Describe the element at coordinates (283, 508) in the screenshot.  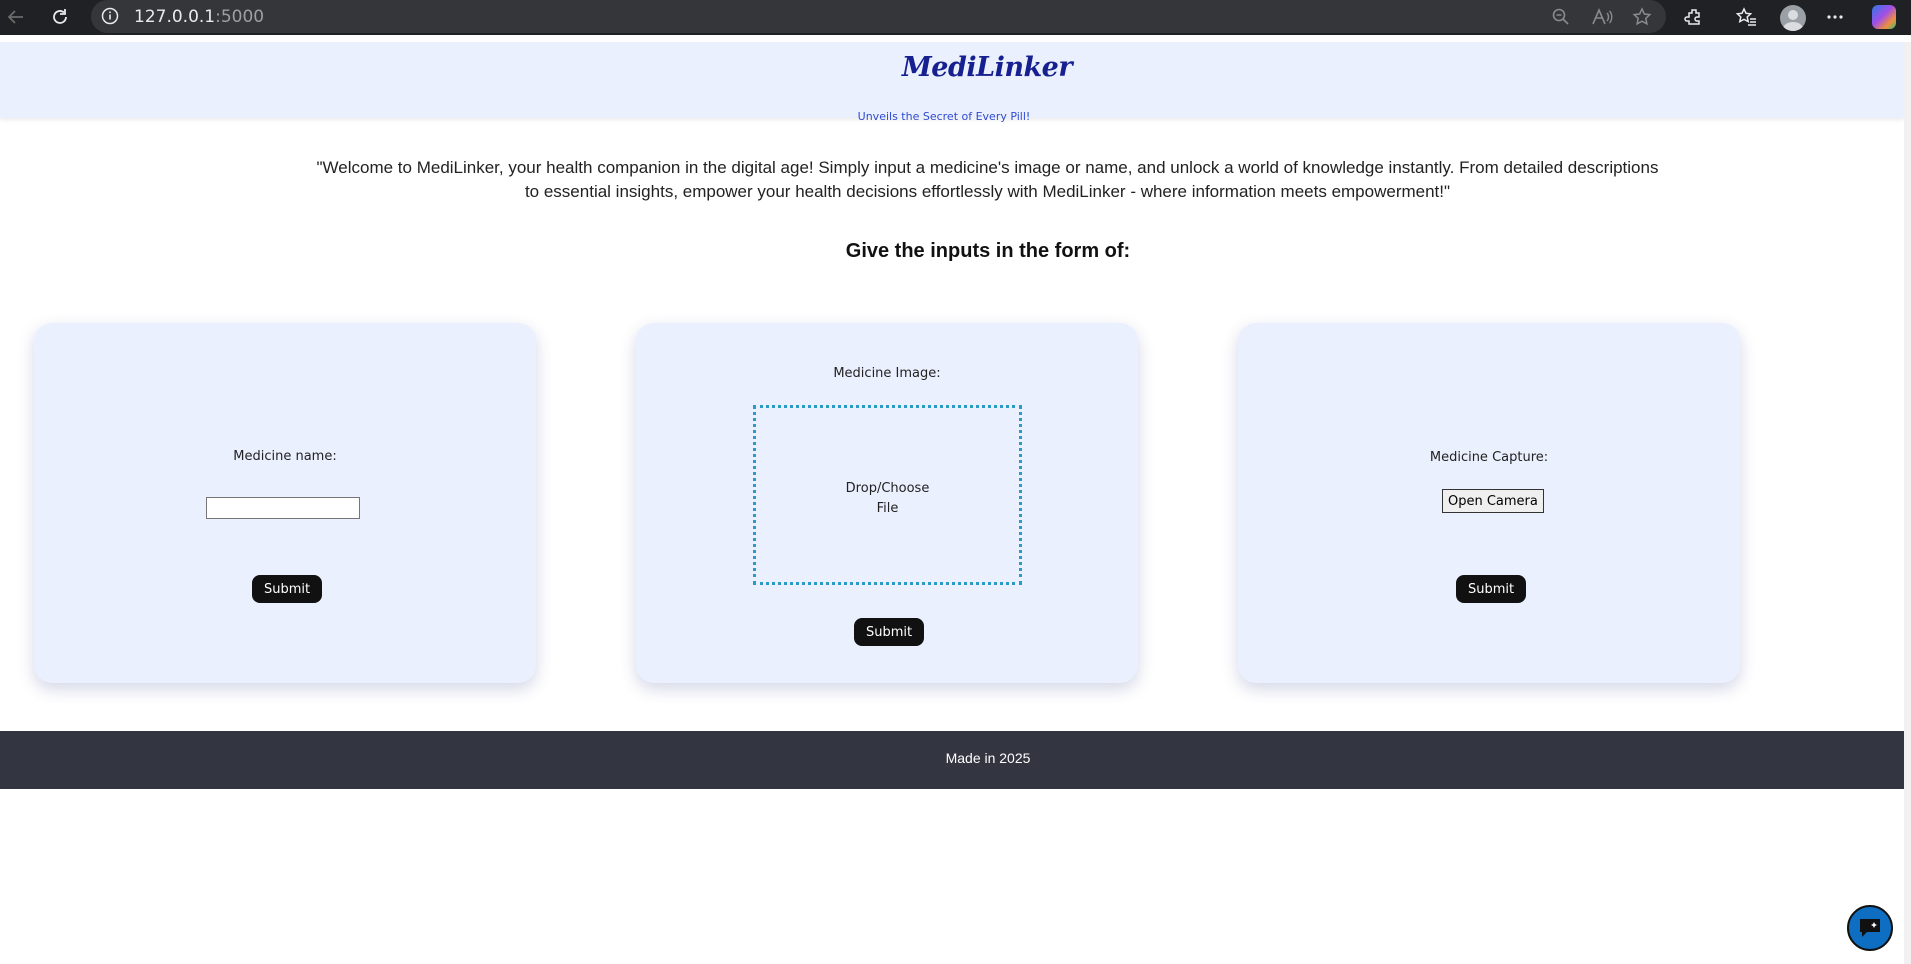
I see `medicine-name-input` at that location.